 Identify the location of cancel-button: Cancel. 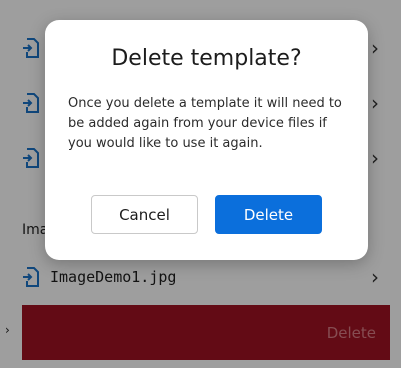
(144, 214).